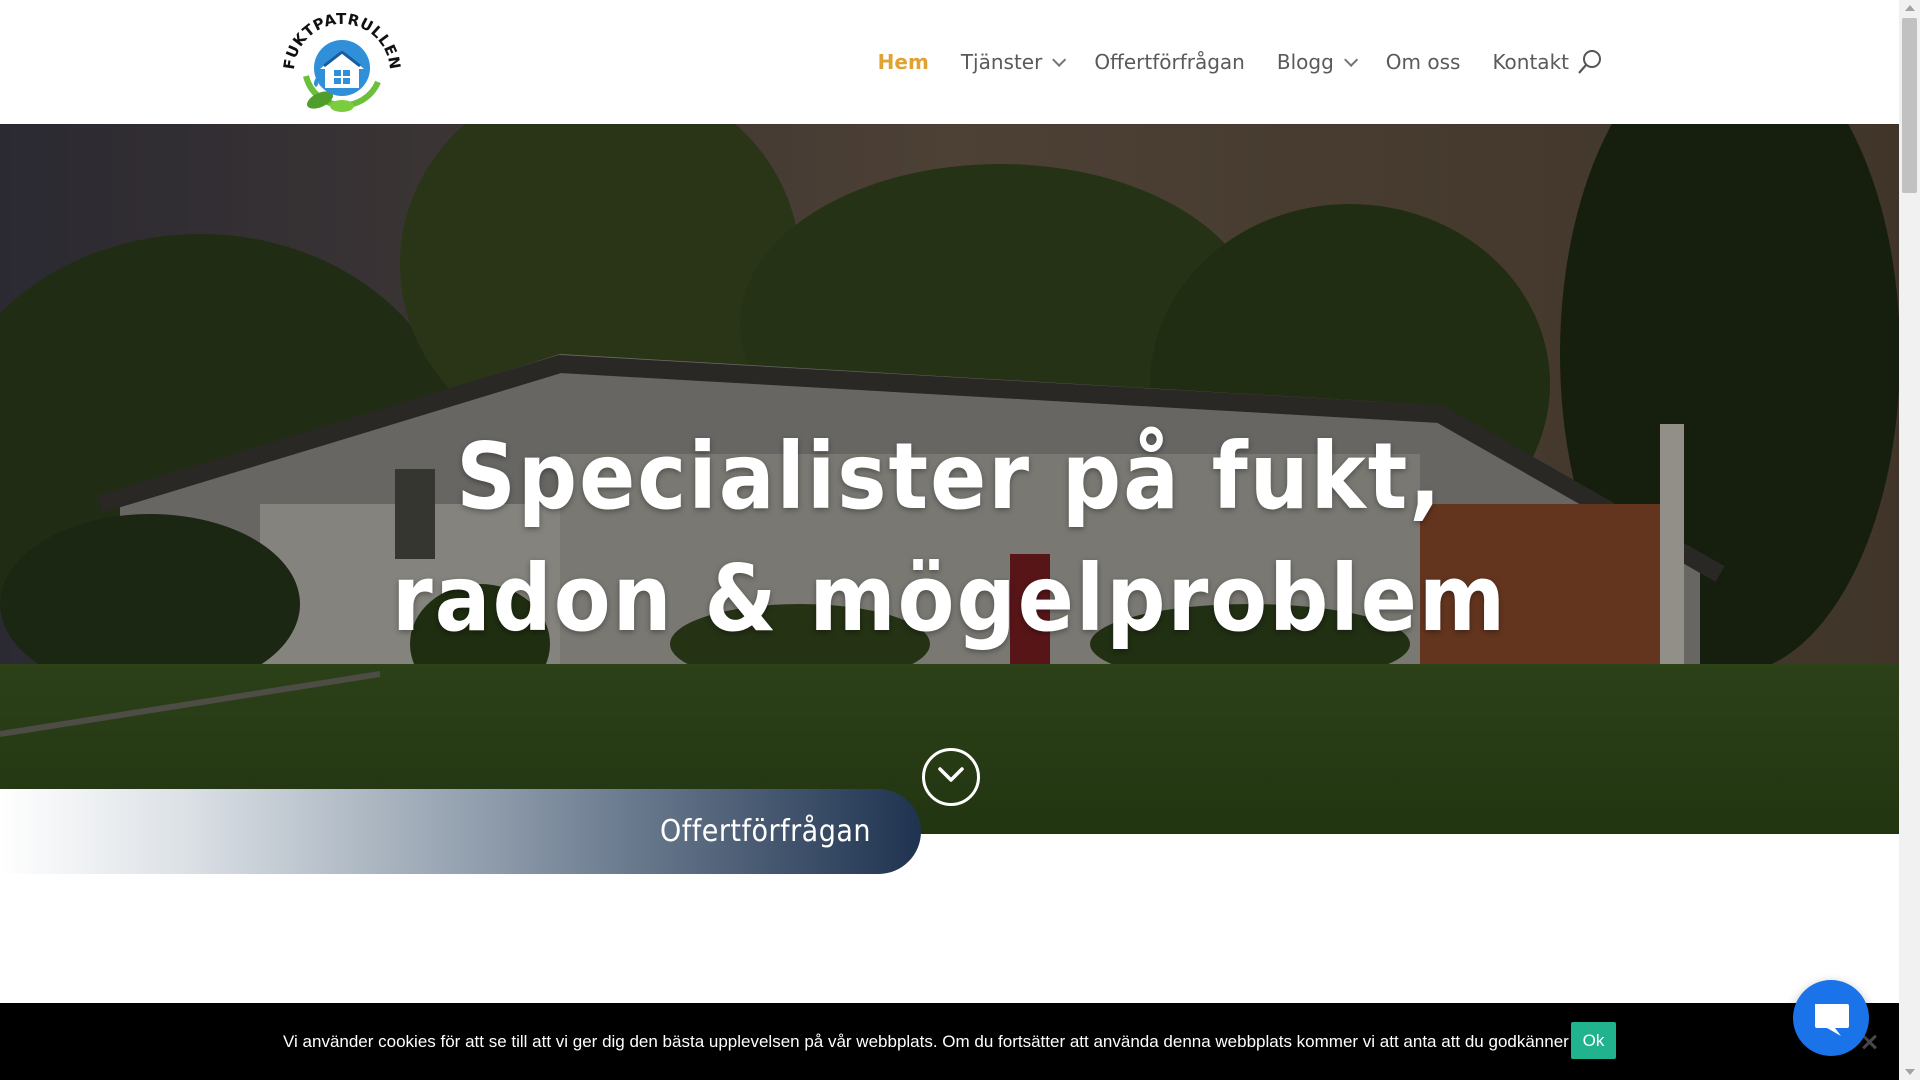 This screenshot has width=1920, height=1080. What do you see at coordinates (1590, 62) in the screenshot?
I see `search-icon` at bounding box center [1590, 62].